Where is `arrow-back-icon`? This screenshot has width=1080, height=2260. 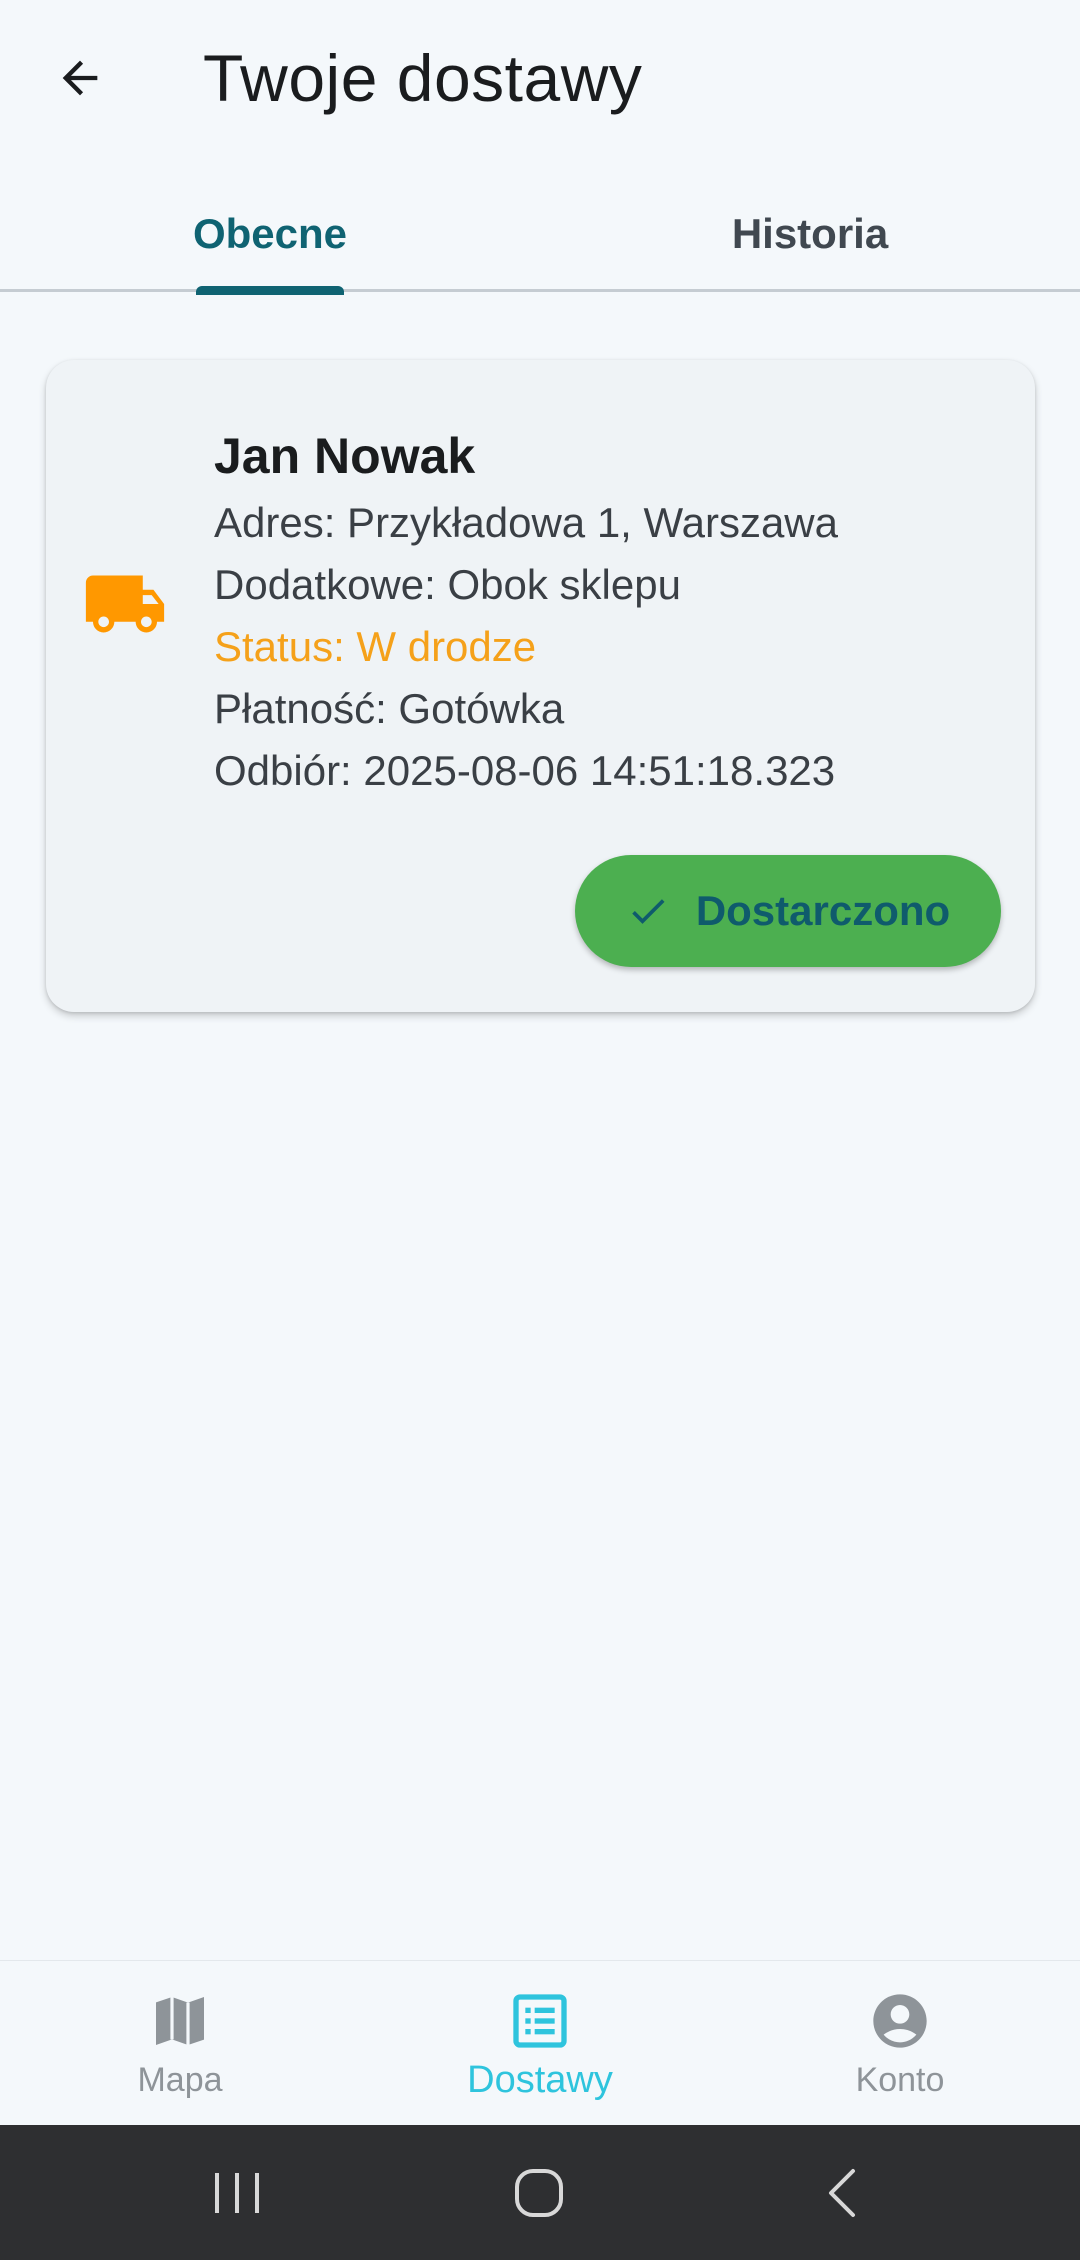 arrow-back-icon is located at coordinates (80, 78).